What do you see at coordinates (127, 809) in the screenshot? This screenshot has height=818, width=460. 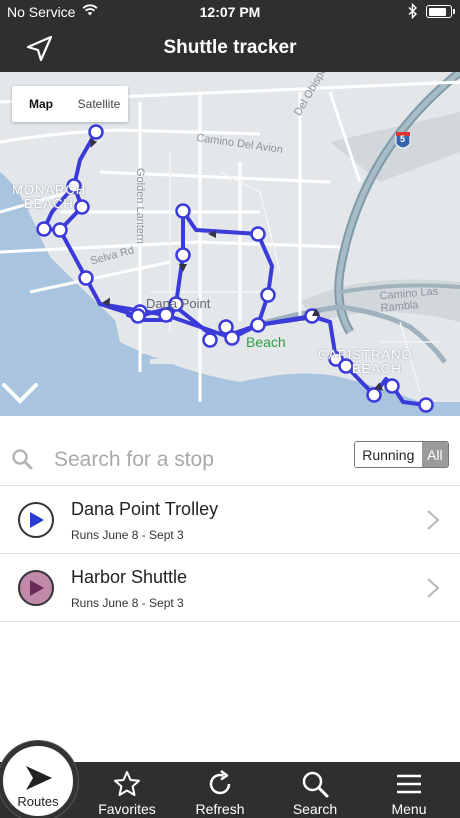 I see `tab-favorites-label: Favorites` at bounding box center [127, 809].